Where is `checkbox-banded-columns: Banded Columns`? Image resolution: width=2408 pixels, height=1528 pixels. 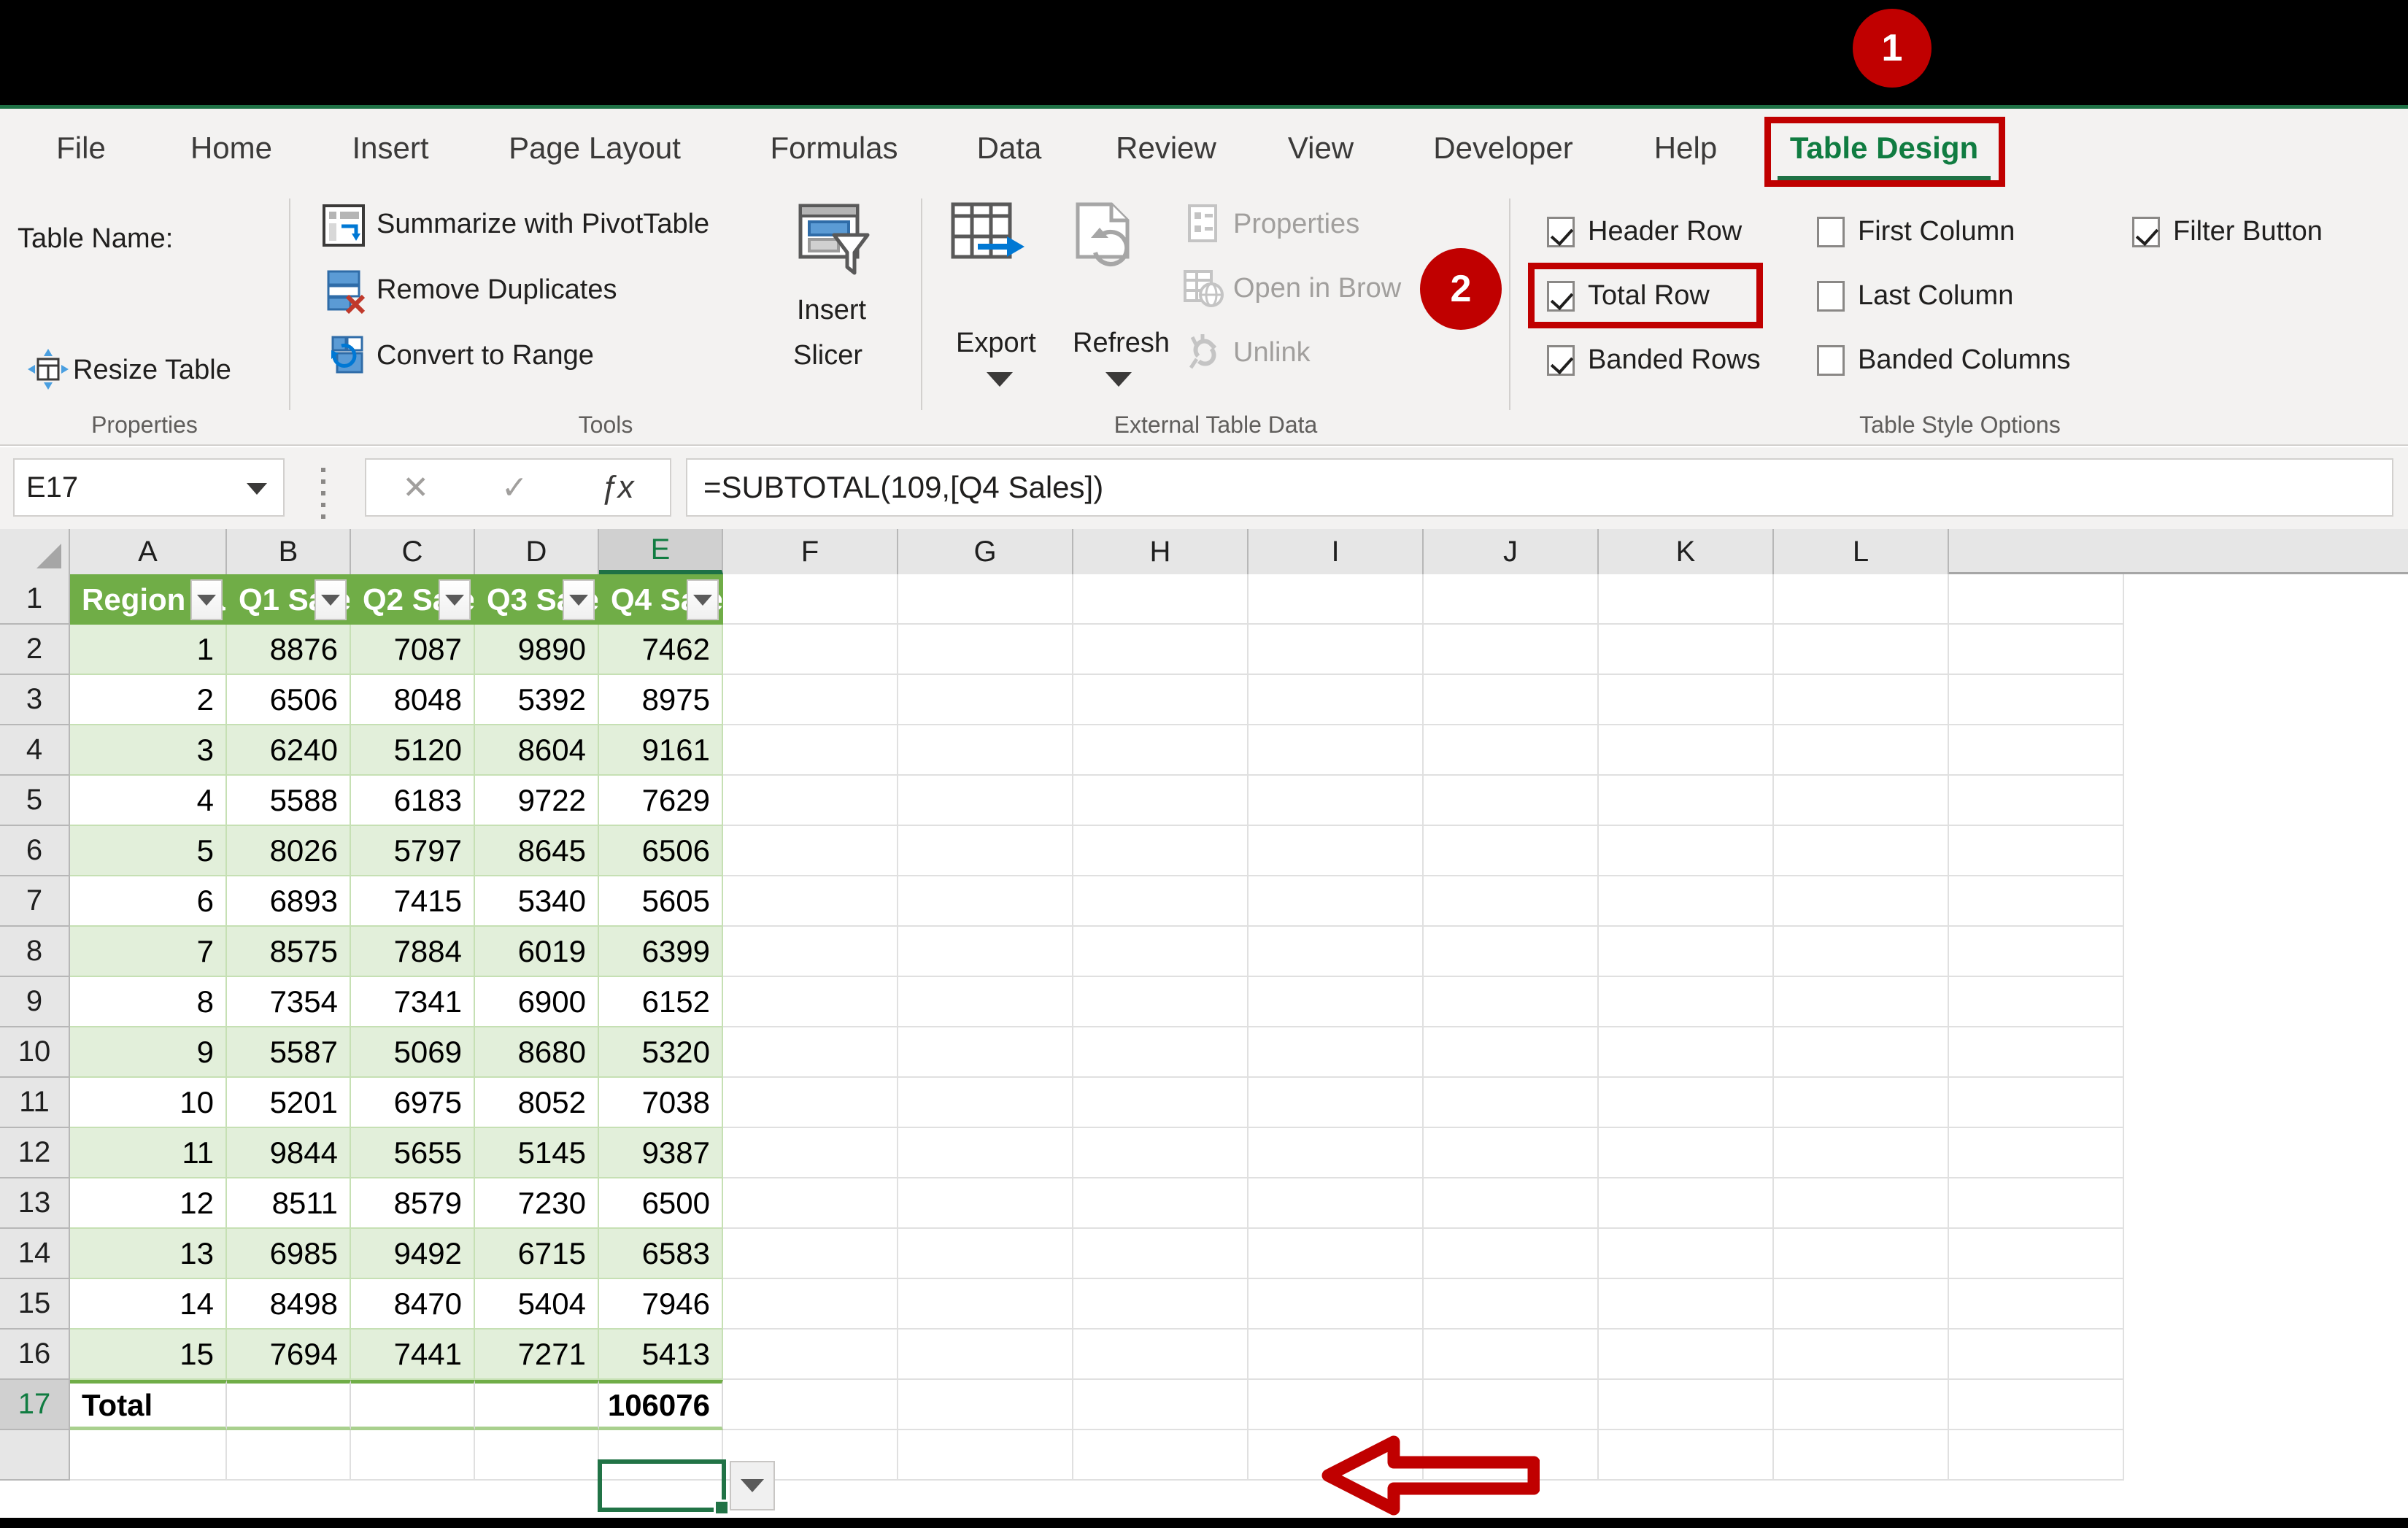
checkbox-banded-columns: Banded Columns is located at coordinates (1944, 360).